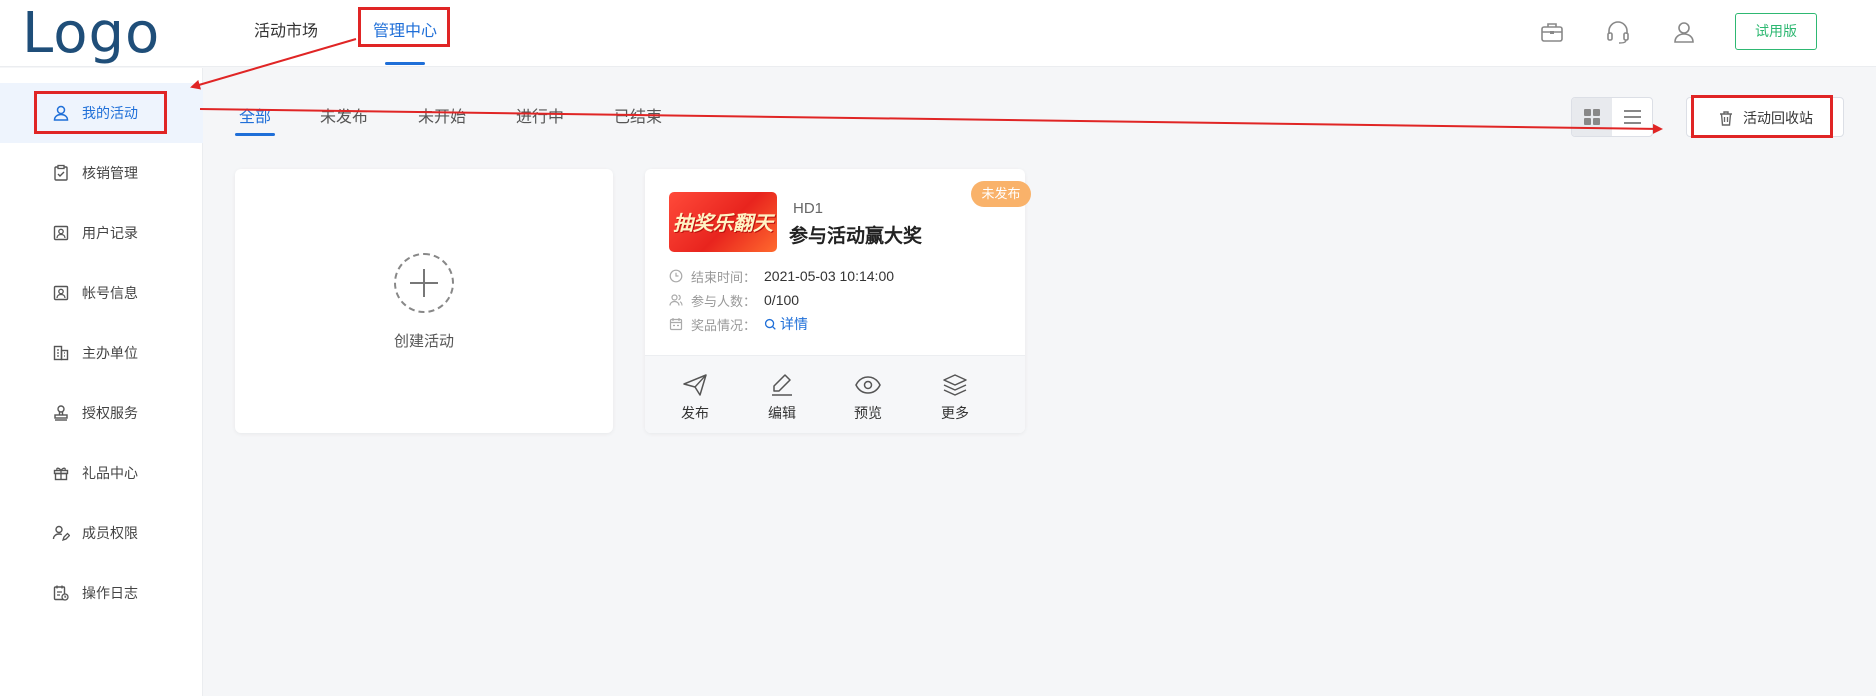 This screenshot has height=696, width=1876. I want to click on participants-value: 0/100, so click(782, 300).